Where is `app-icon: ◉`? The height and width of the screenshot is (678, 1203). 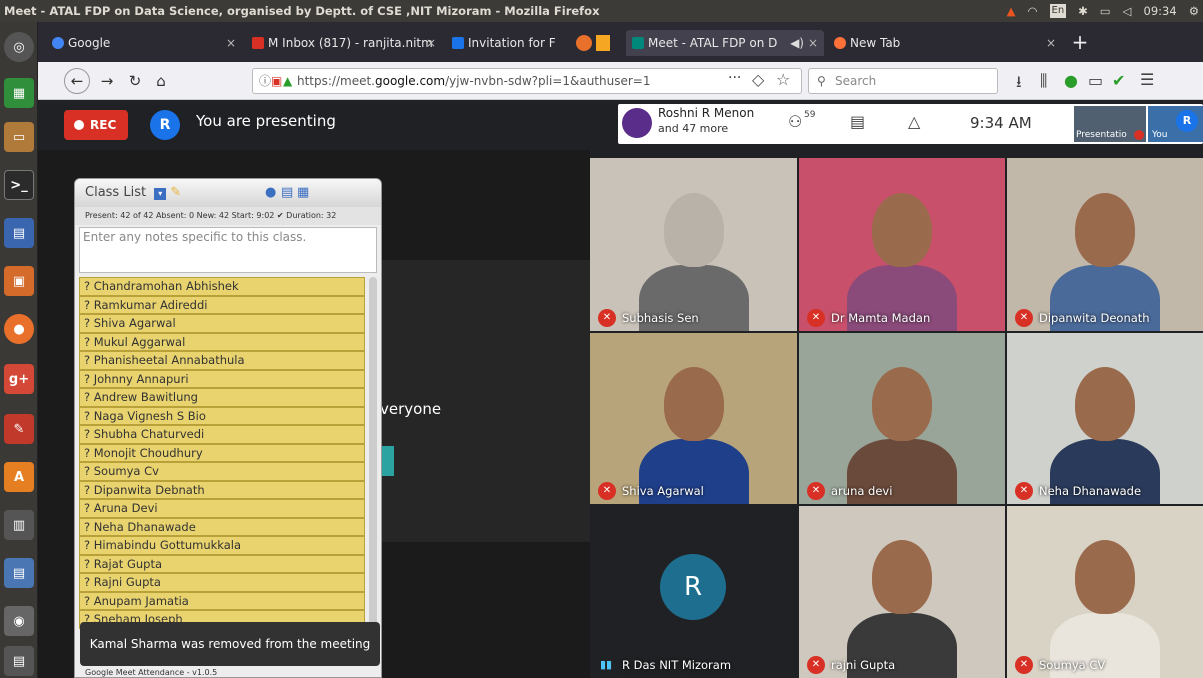
app-icon: ◉ is located at coordinates (19, 621).